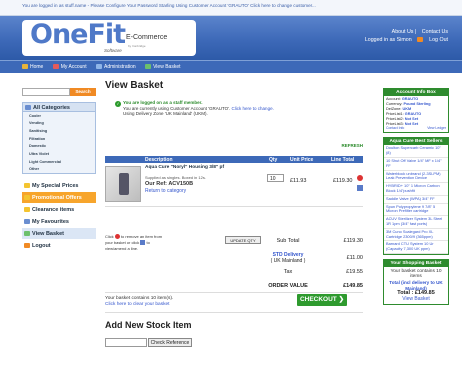  I want to click on product-note: Supplied as singles. Boxed in 12s., so click(175, 177).